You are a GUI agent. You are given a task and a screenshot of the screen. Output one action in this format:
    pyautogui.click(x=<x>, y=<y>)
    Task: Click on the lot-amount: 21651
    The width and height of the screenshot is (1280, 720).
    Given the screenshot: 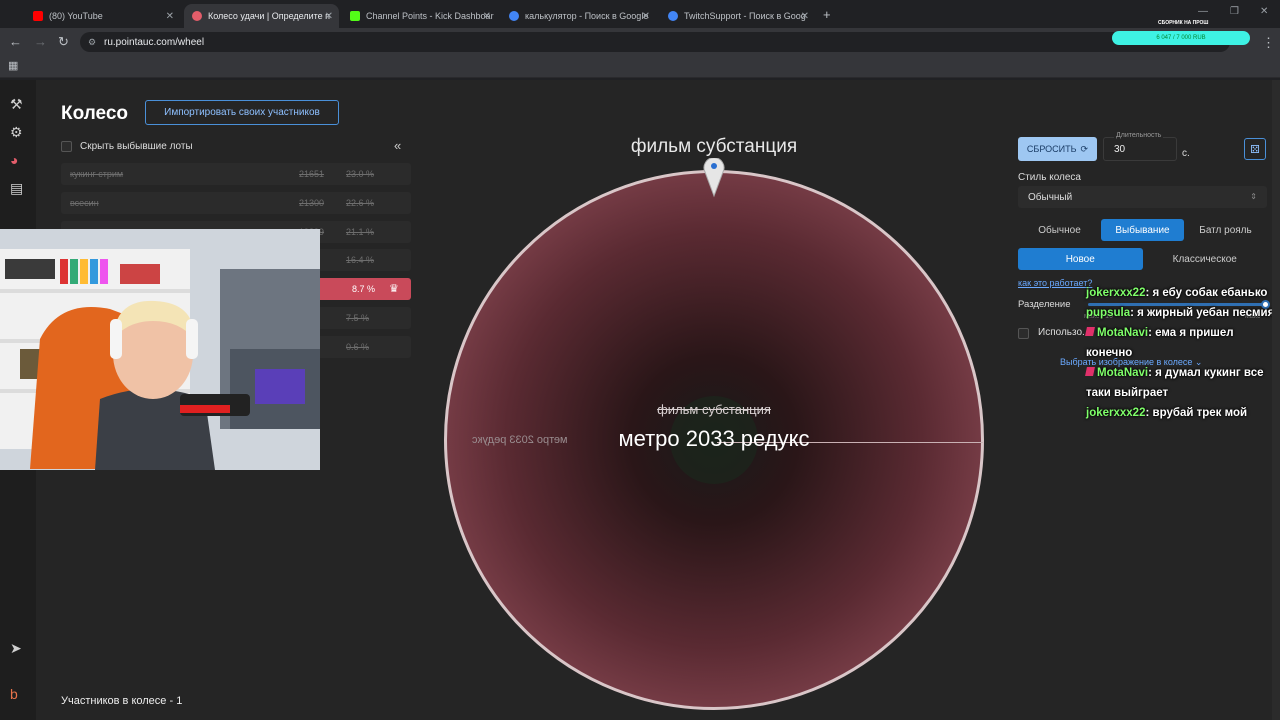 What is the action you would take?
    pyautogui.click(x=312, y=174)
    